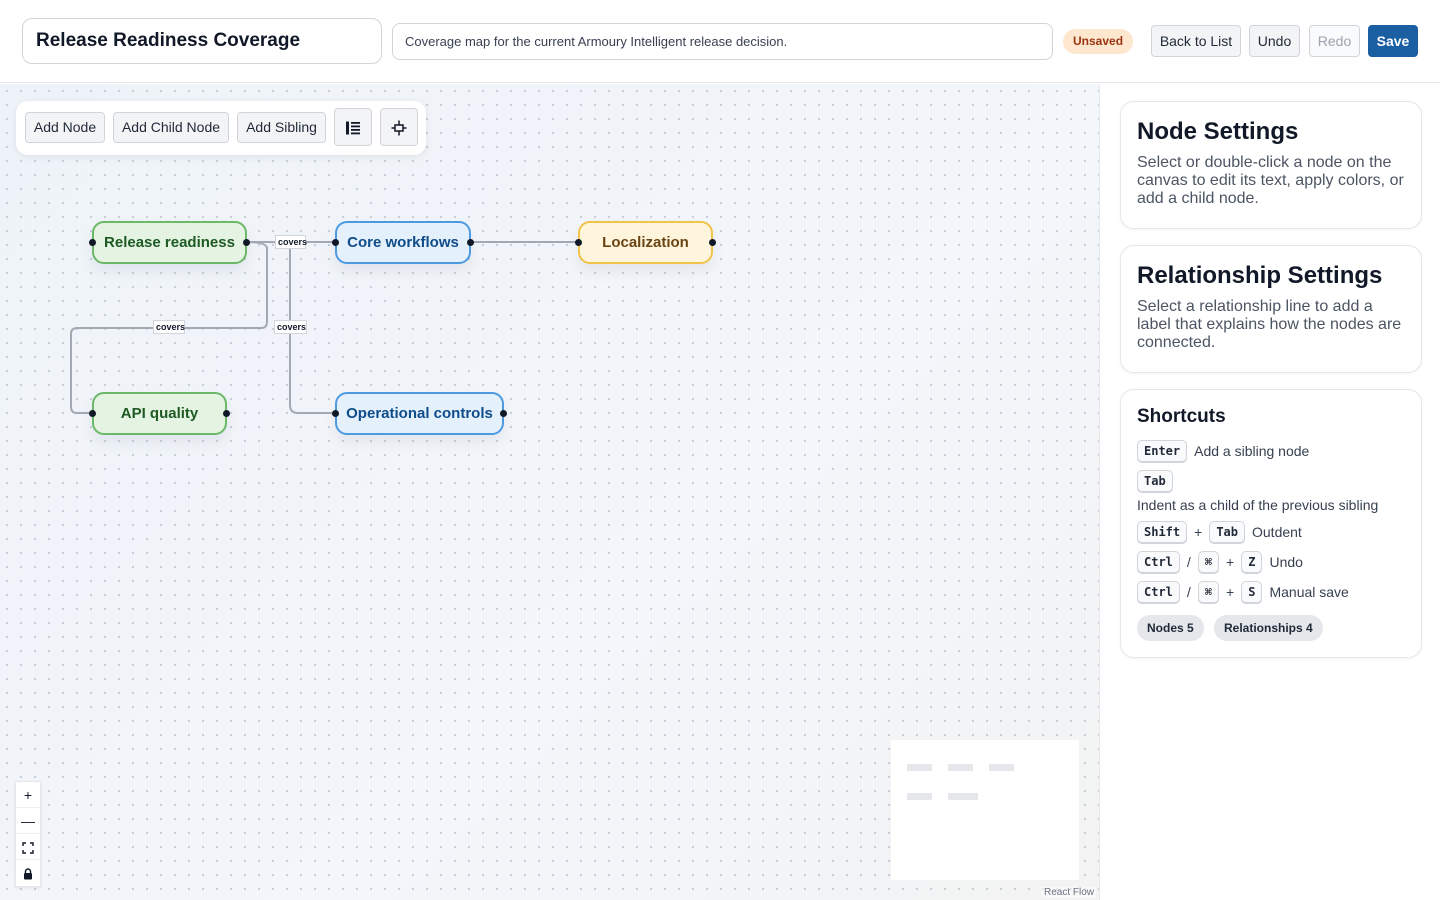 The width and height of the screenshot is (1440, 900). I want to click on save-button: Save, so click(1393, 41).